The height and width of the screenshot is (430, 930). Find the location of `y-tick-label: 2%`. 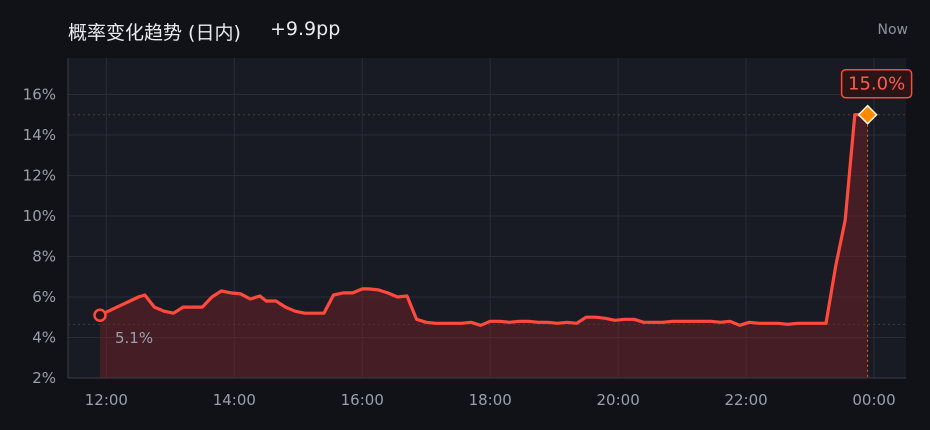

y-tick-label: 2% is located at coordinates (44, 378).